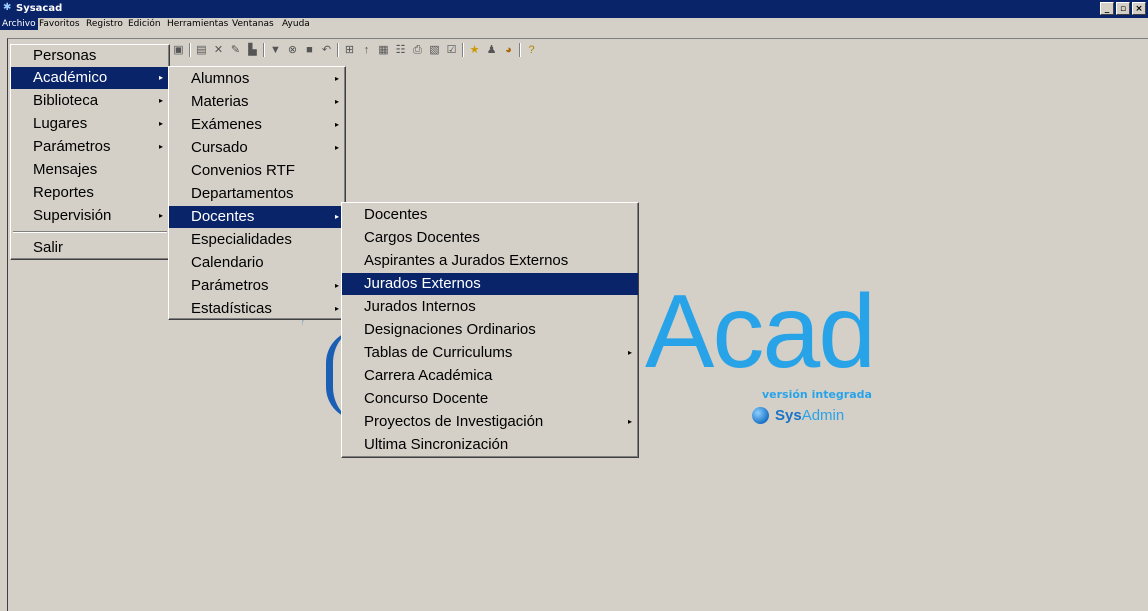 This screenshot has width=1148, height=611. What do you see at coordinates (201, 50) in the screenshot?
I see `doc-icon: ▤` at bounding box center [201, 50].